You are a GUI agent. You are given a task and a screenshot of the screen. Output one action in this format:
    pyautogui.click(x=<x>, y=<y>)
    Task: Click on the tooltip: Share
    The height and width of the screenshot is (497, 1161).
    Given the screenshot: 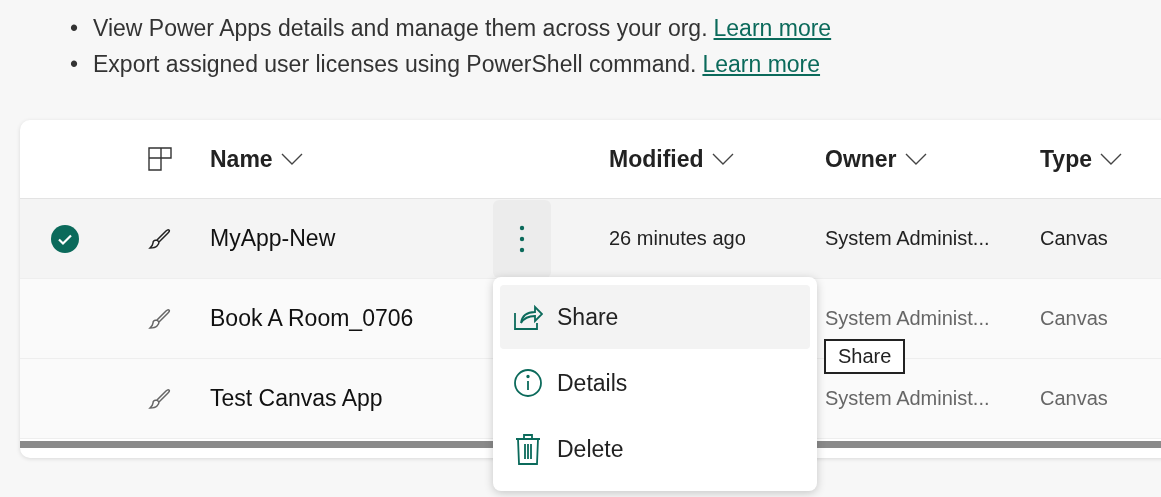 What is the action you would take?
    pyautogui.click(x=865, y=356)
    